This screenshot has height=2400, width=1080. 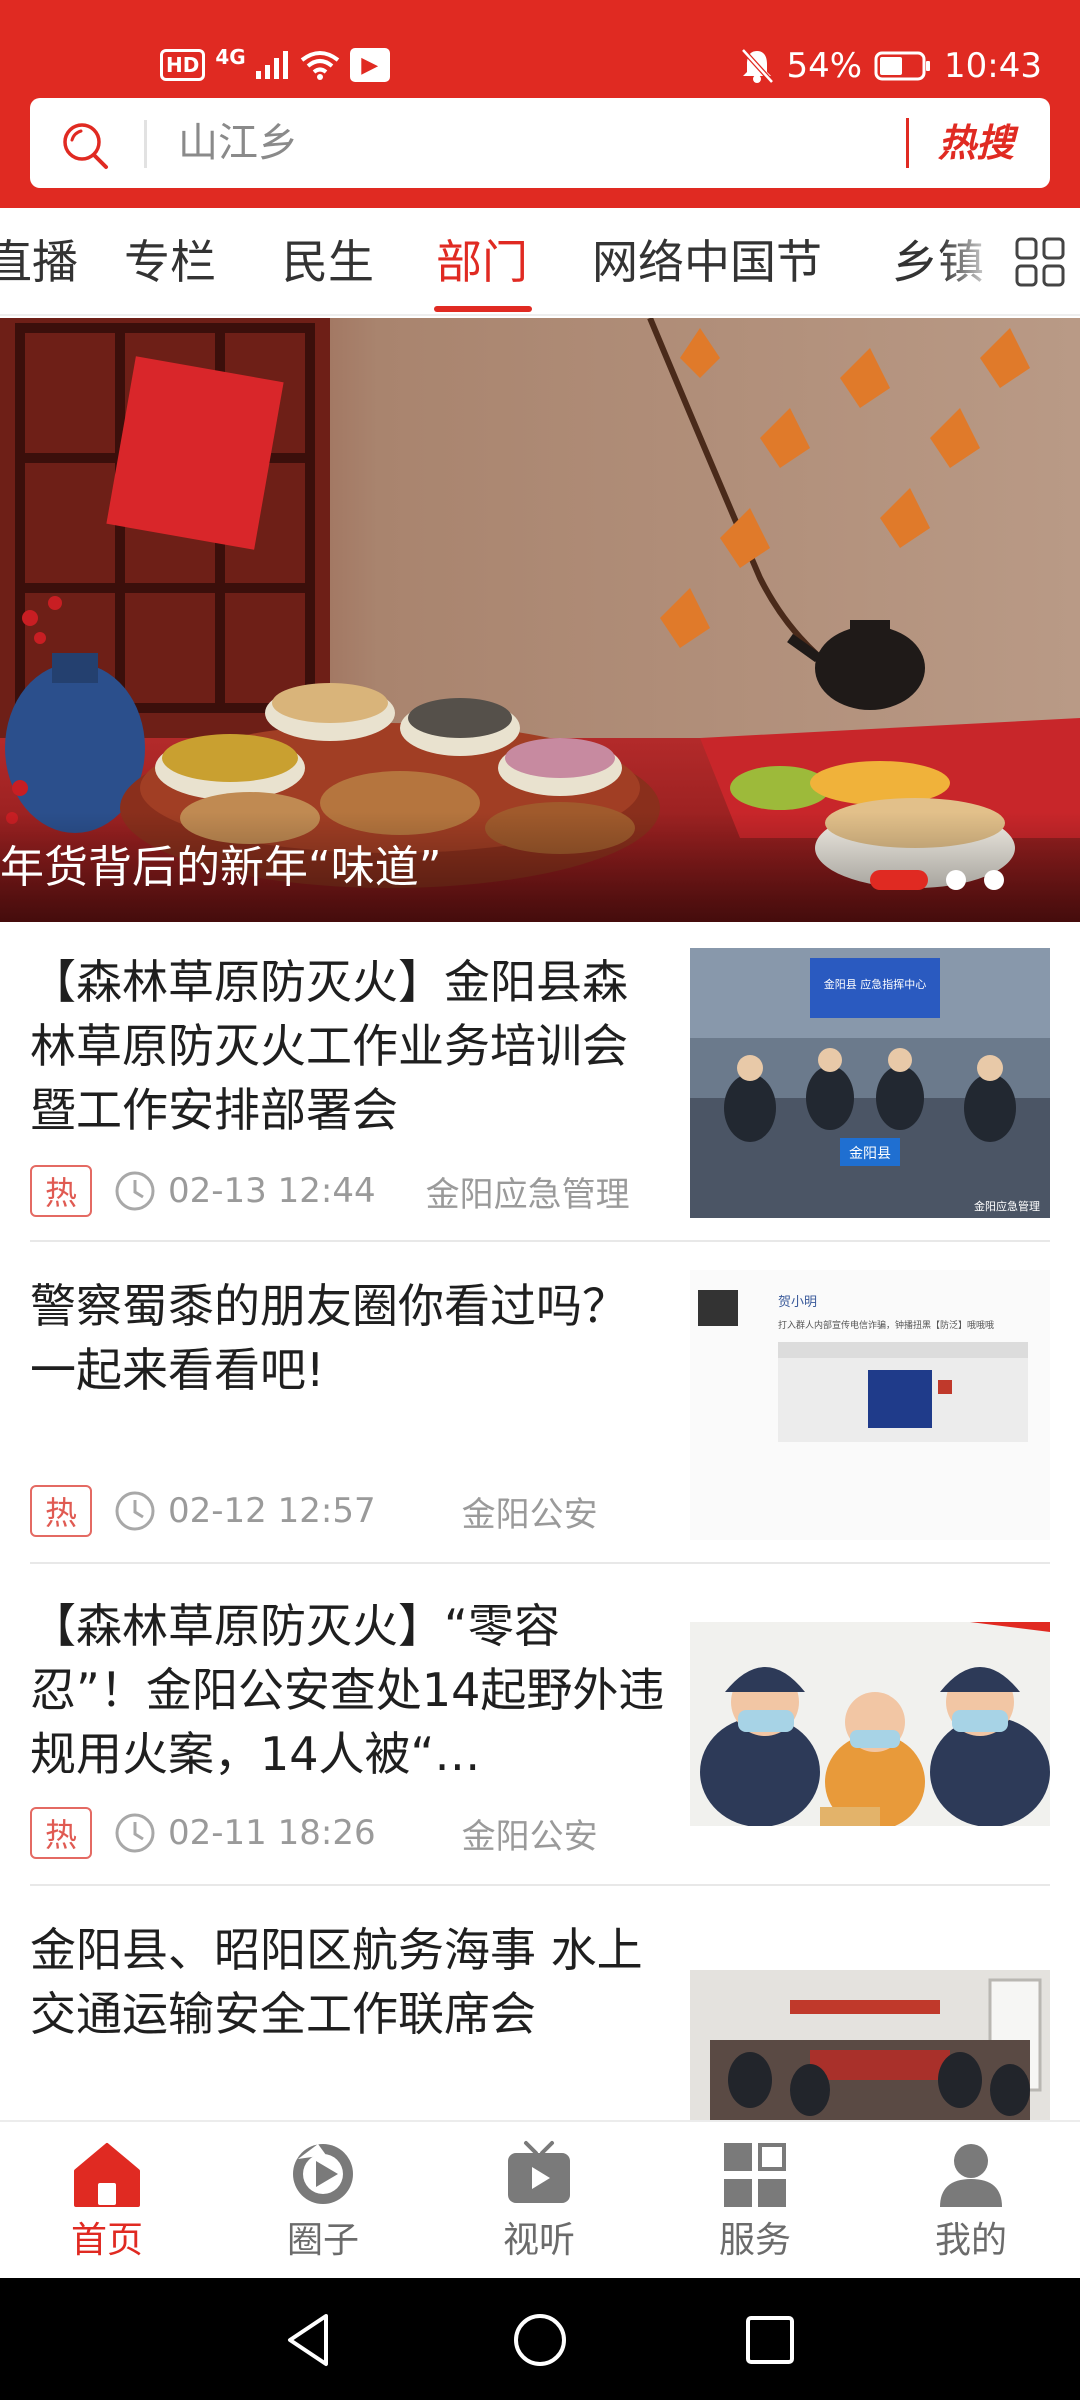 What do you see at coordinates (527, 1194) in the screenshot?
I see `news-source: 金阳应急管理` at bounding box center [527, 1194].